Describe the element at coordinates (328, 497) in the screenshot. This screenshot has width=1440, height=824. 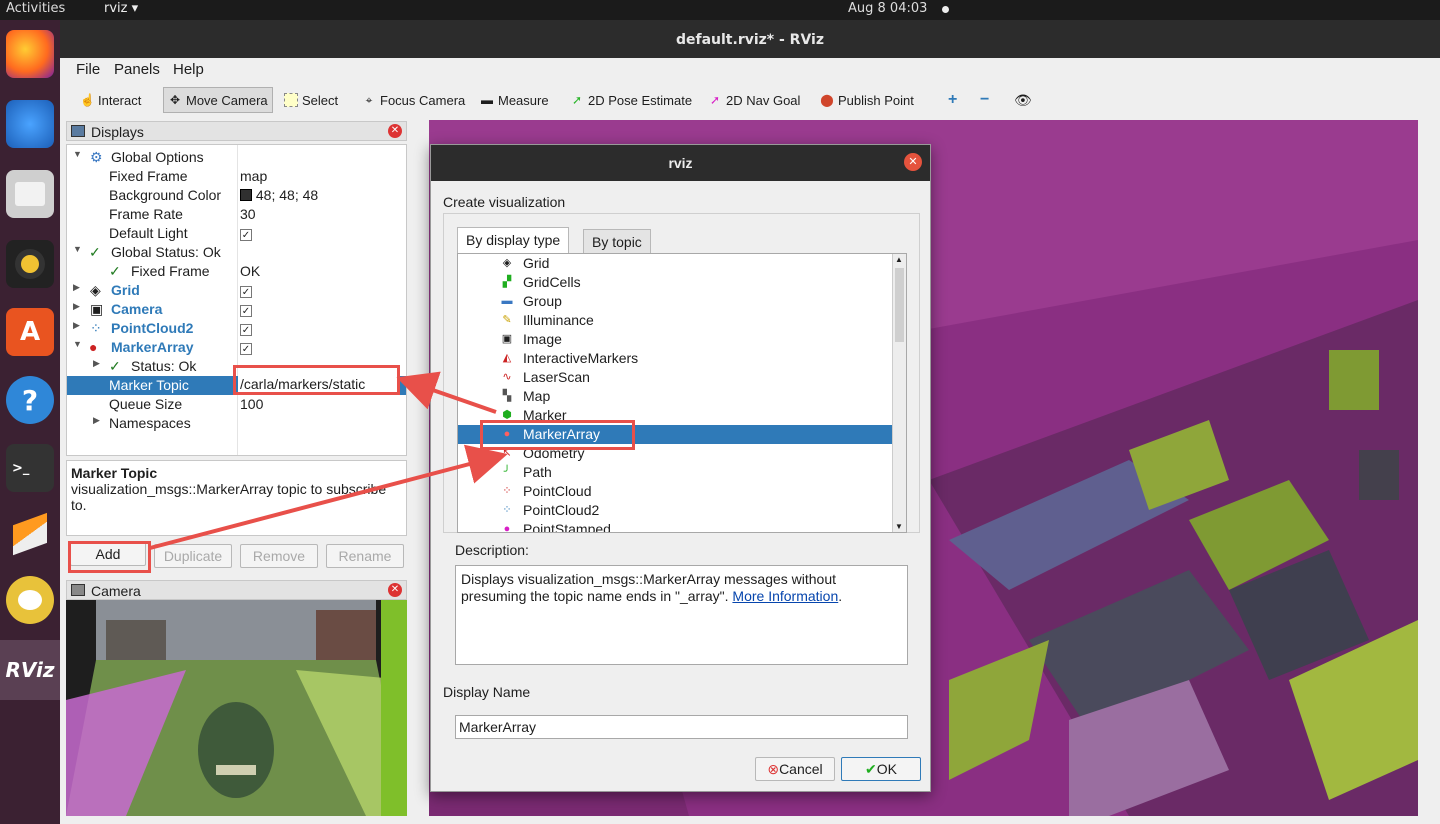
I see `arrow-to-markerarray` at that location.